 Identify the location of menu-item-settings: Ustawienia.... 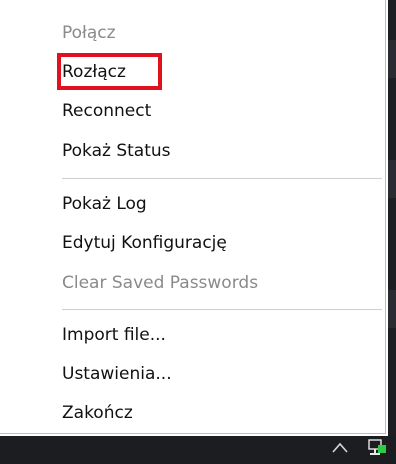
(117, 374).